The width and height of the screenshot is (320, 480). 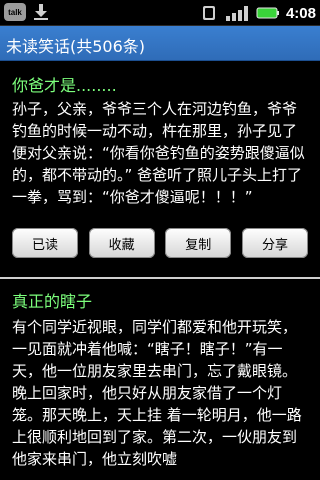 I want to click on copy-button: 复制, so click(x=198, y=243).